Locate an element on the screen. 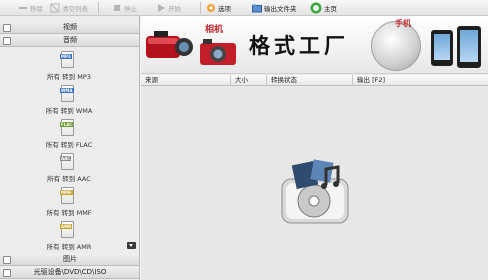 Image resolution: width=488 pixels, height=280 pixels. video-category-icon is located at coordinates (7, 28).